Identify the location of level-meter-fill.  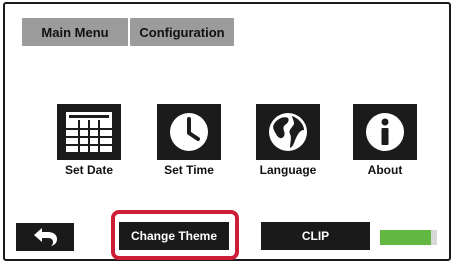
(406, 237).